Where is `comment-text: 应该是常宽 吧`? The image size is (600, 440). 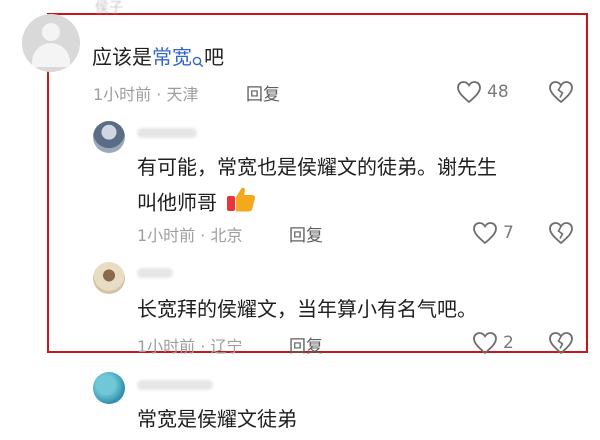
comment-text: 应该是常宽 吧 is located at coordinates (158, 59).